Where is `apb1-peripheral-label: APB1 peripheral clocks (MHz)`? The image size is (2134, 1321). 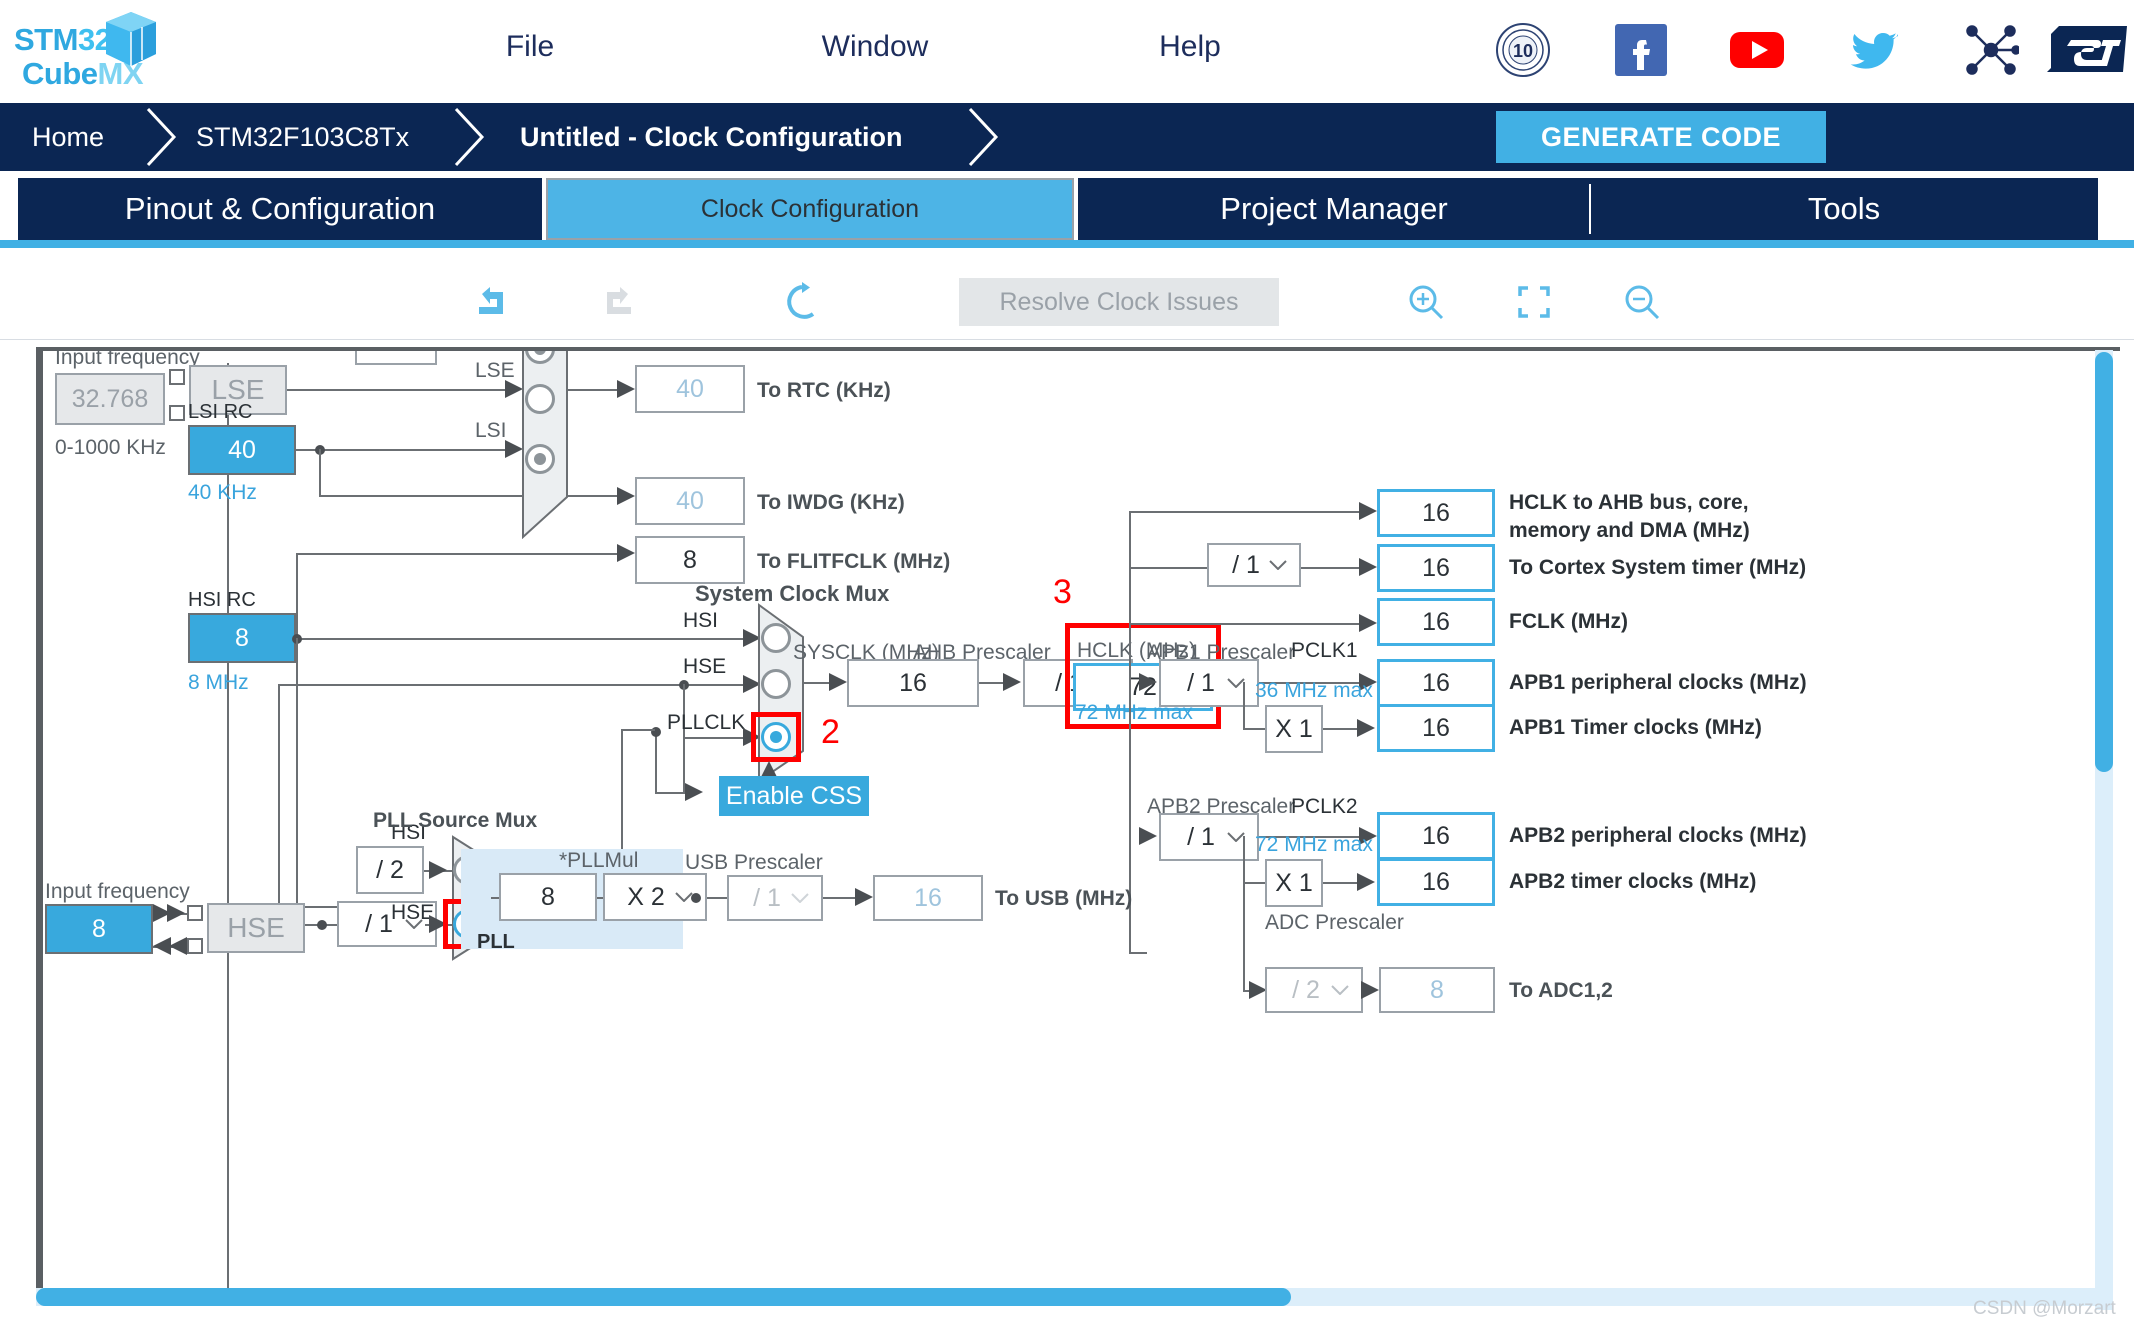 apb1-peripheral-label: APB1 peripheral clocks (MHz) is located at coordinates (1658, 682).